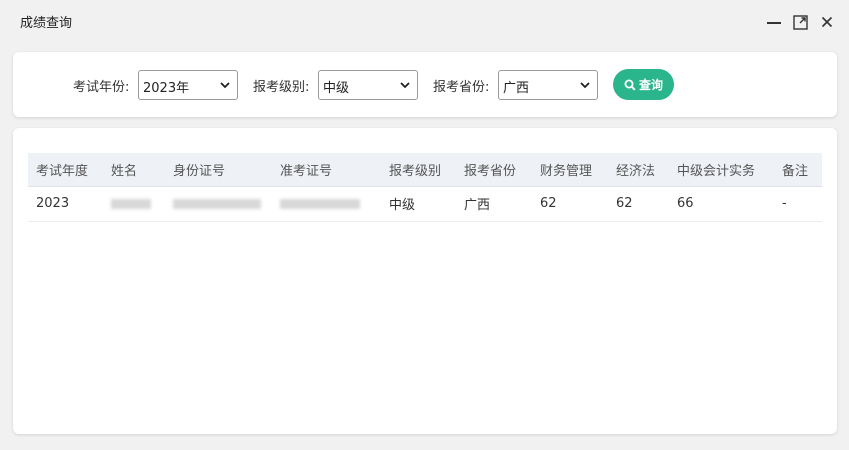 This screenshot has width=849, height=450. I want to click on cell-accounting: 66, so click(721, 204).